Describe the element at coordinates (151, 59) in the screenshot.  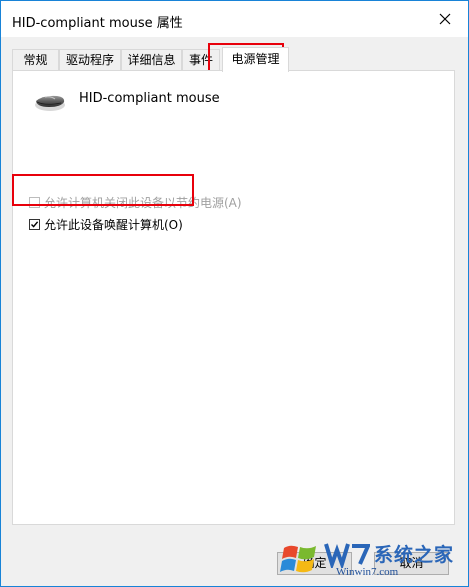
I see `tab-details: 详细信息` at that location.